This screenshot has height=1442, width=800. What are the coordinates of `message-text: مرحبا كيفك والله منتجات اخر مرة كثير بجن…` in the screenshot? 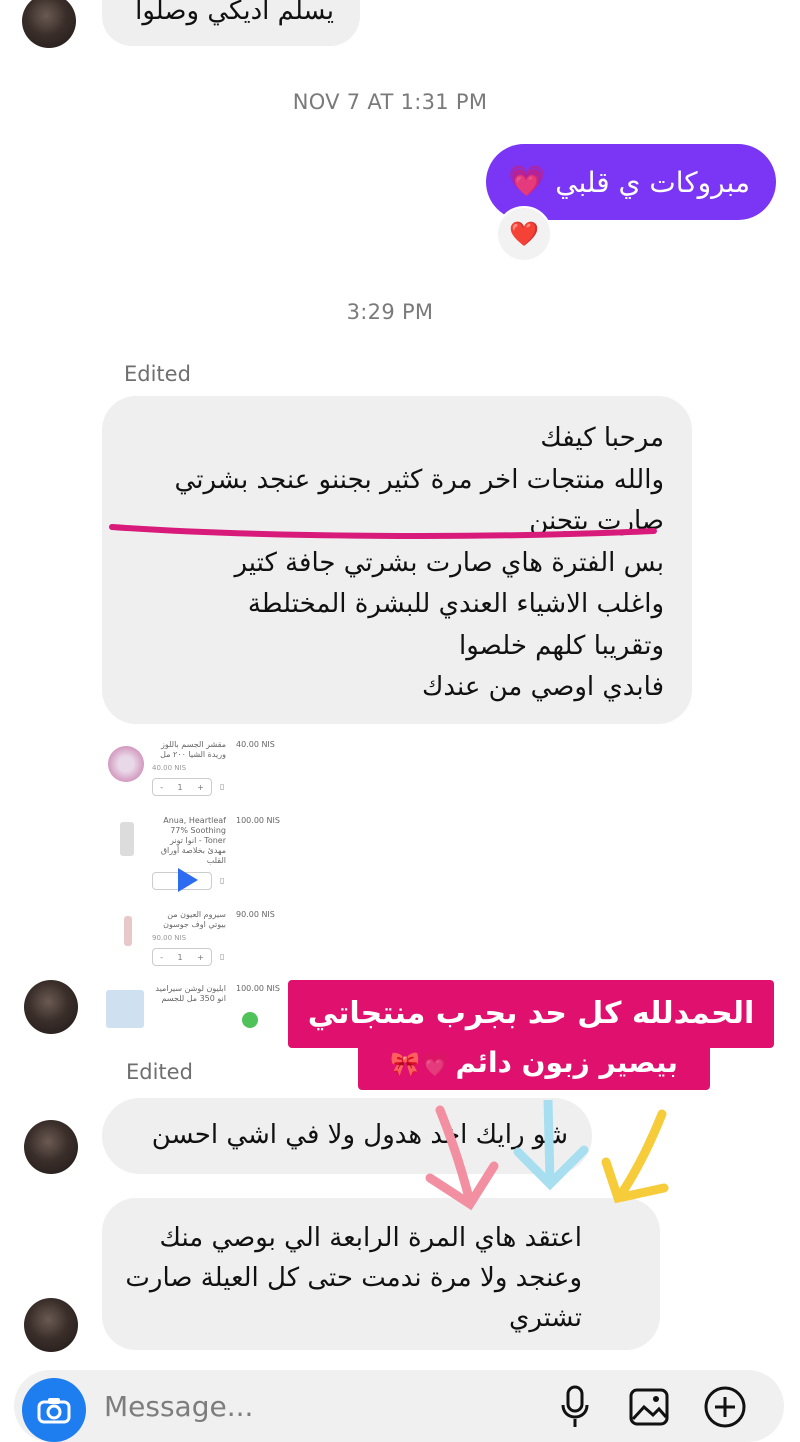 It's located at (384, 563).